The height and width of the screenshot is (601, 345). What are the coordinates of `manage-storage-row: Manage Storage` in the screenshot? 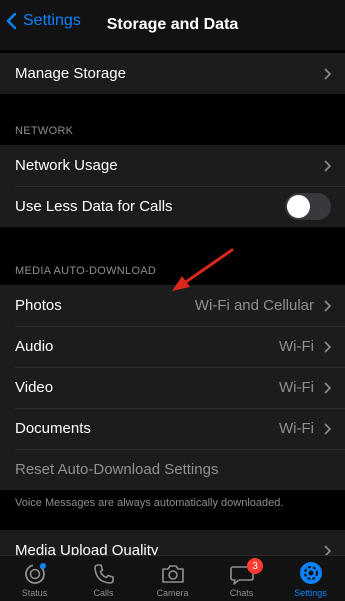 It's located at (172, 73).